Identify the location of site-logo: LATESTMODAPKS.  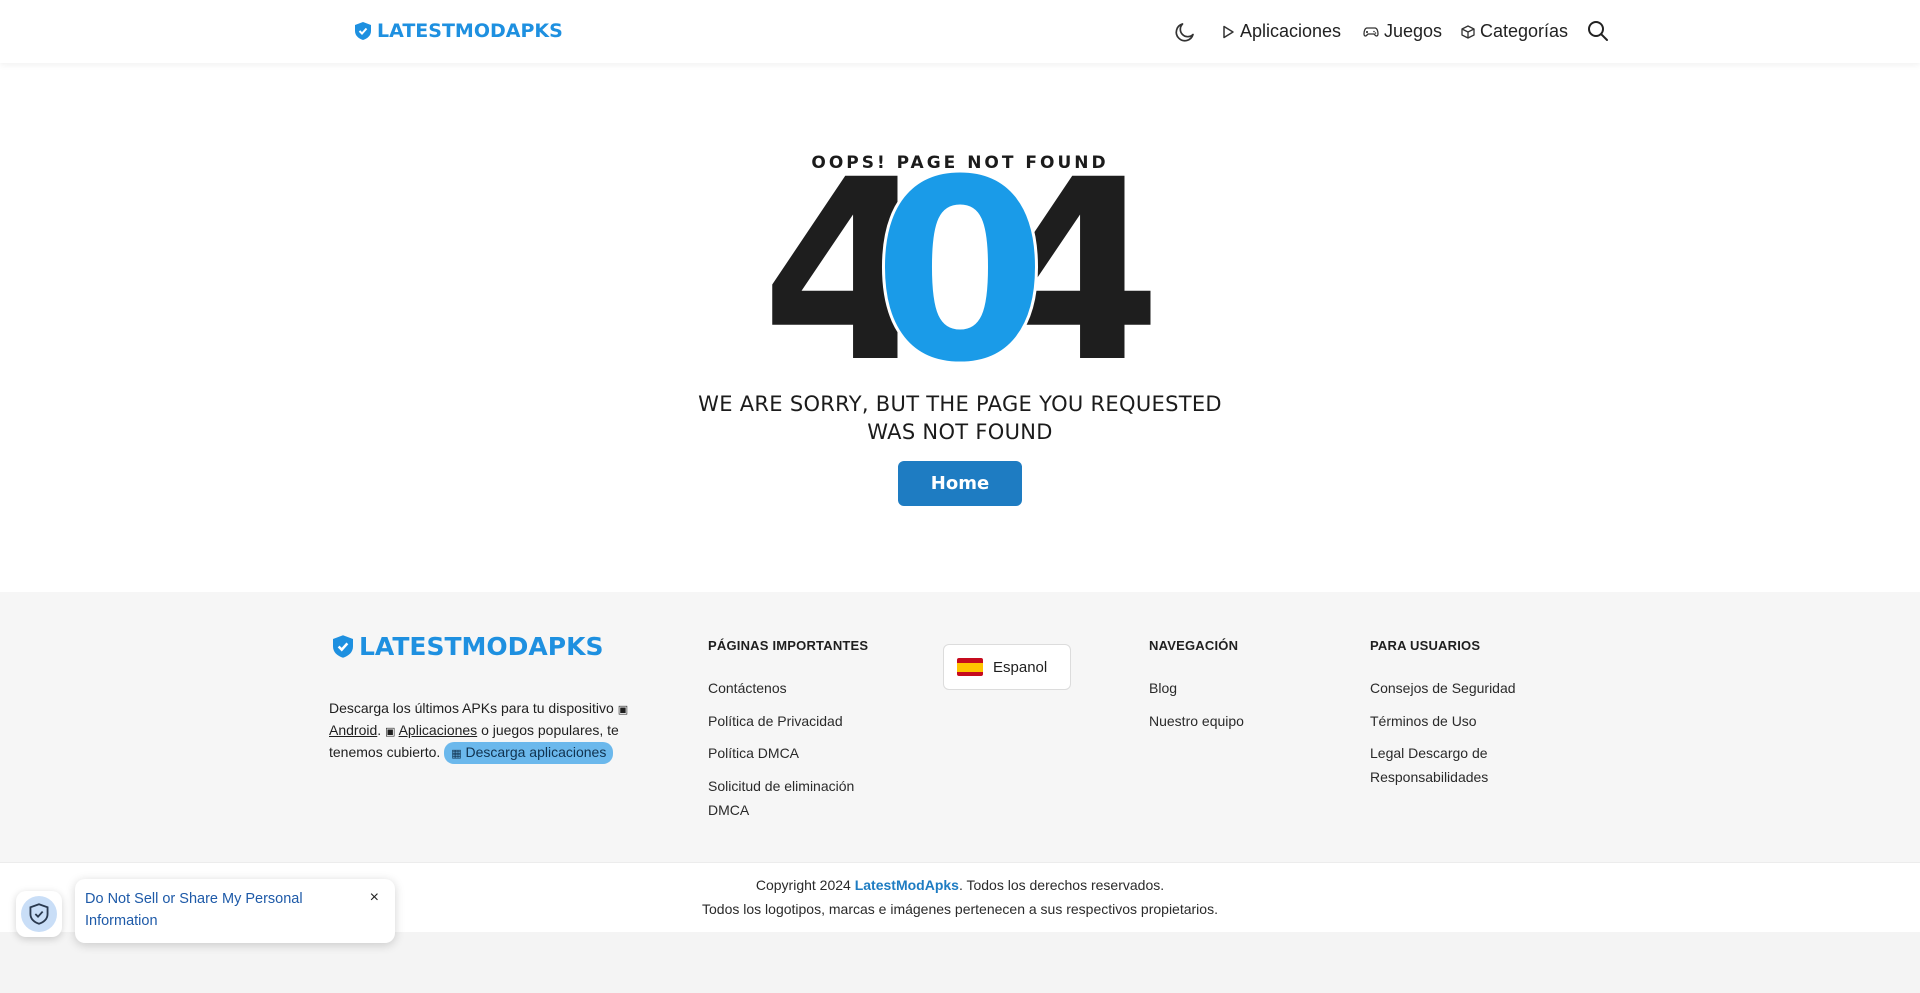
(459, 31).